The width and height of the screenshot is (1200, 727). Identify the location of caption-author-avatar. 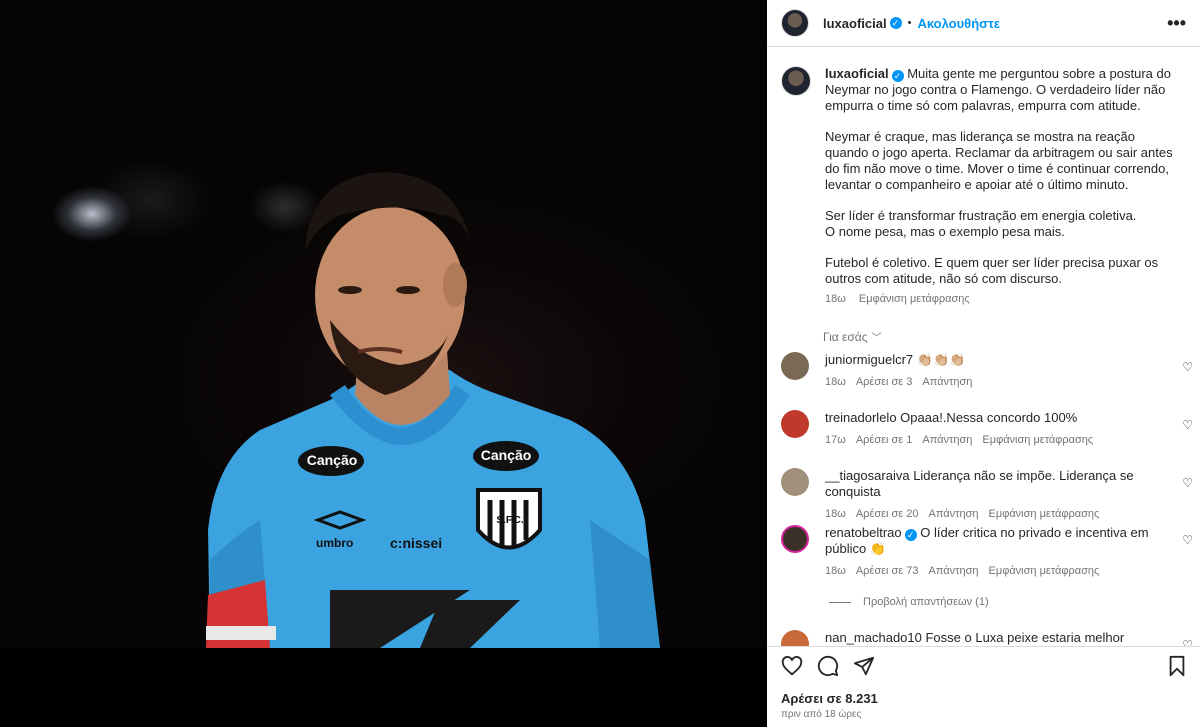
(796, 81).